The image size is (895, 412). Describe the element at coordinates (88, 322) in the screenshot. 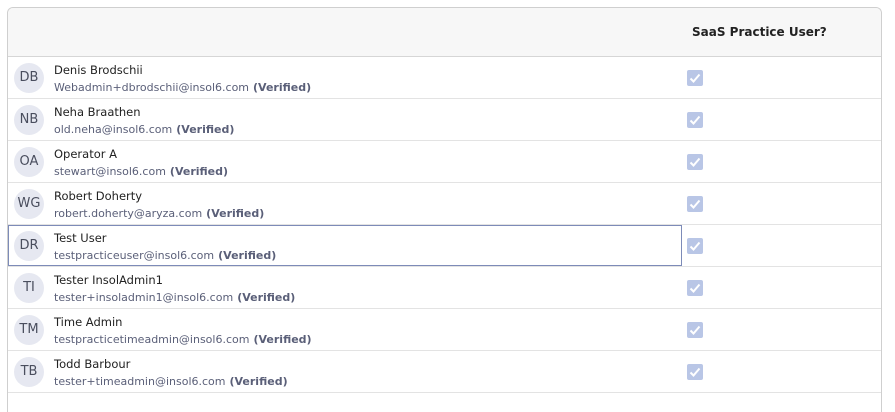

I see `user-name: Time Admin` at that location.